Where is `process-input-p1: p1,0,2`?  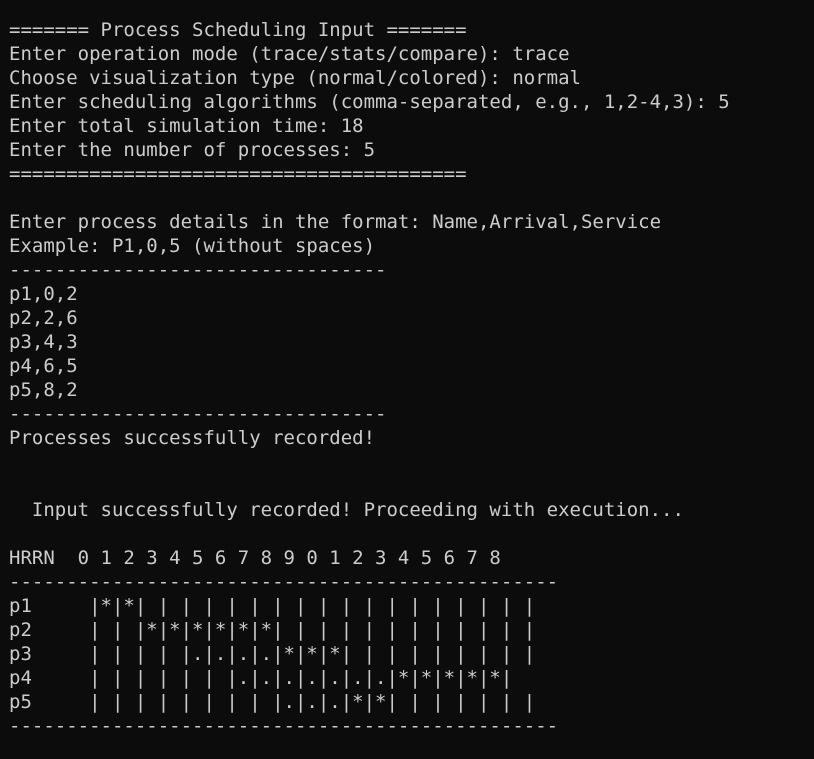 process-input-p1: p1,0,2 is located at coordinates (43, 294).